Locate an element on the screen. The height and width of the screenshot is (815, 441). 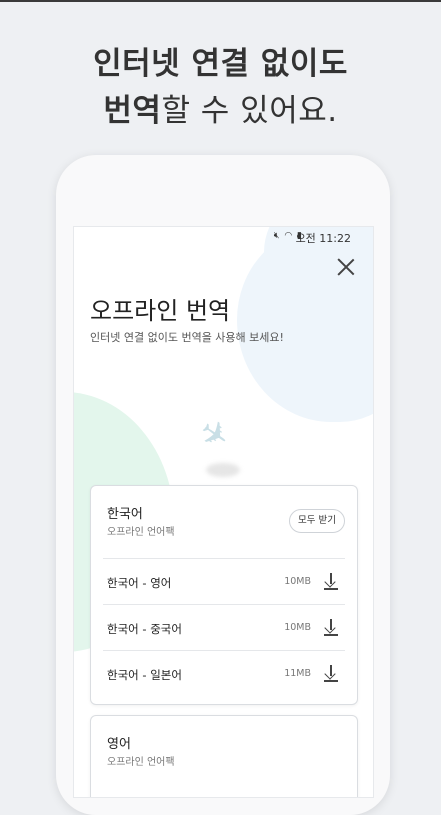
headline-line-2: 번역할 수 있어요. is located at coordinates (220, 107).